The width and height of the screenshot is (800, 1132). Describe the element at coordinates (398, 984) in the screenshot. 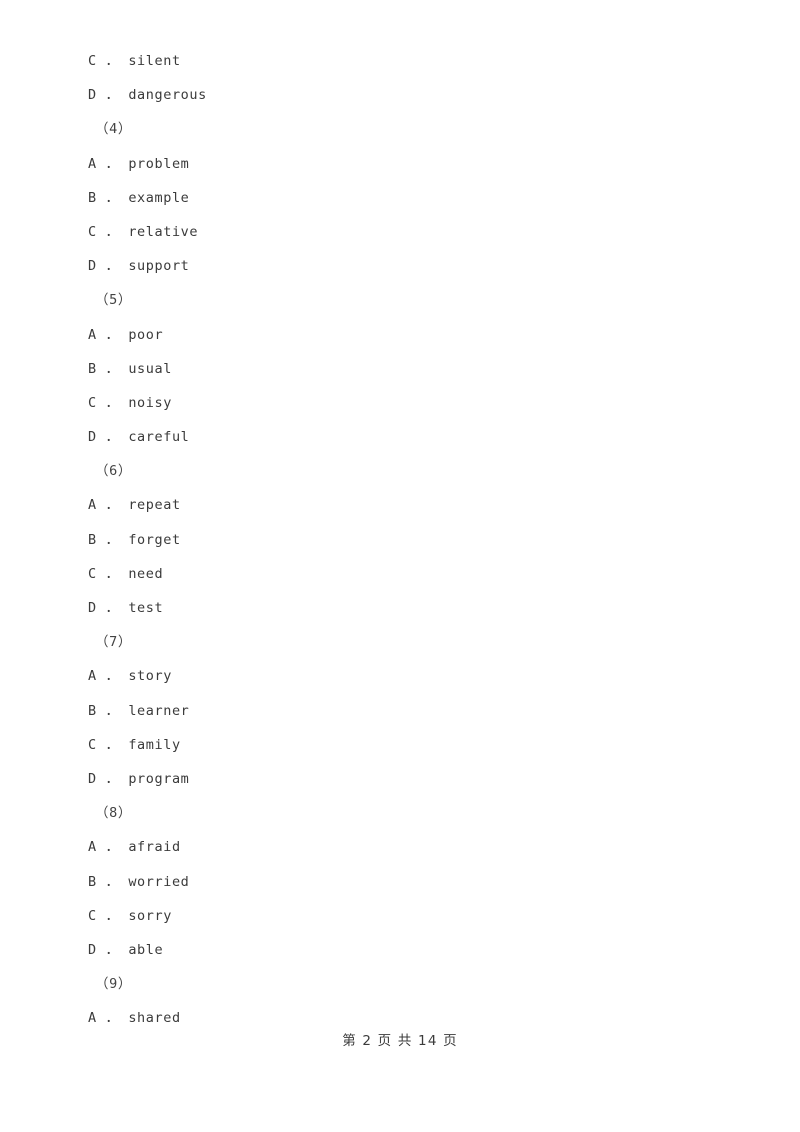

I see `question-number: （9）` at that location.